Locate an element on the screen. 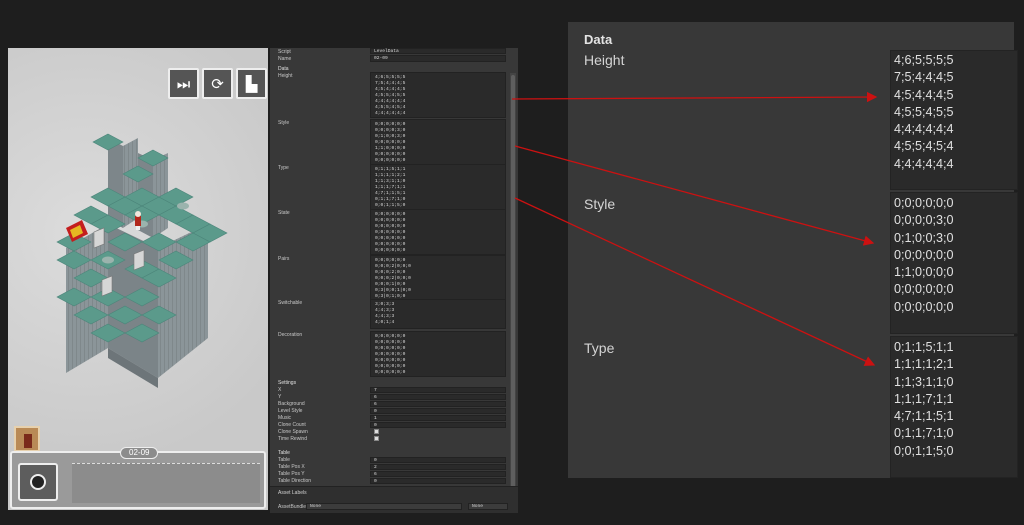 The image size is (1024, 525). level-label: 02-09 is located at coordinates (139, 453).